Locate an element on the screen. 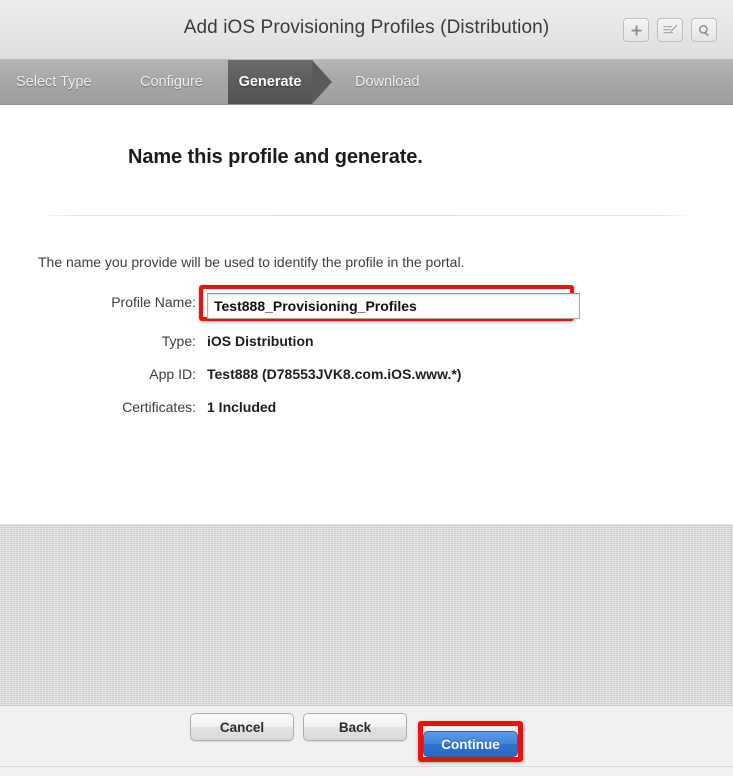  title-bar-actions is located at coordinates (670, 30).